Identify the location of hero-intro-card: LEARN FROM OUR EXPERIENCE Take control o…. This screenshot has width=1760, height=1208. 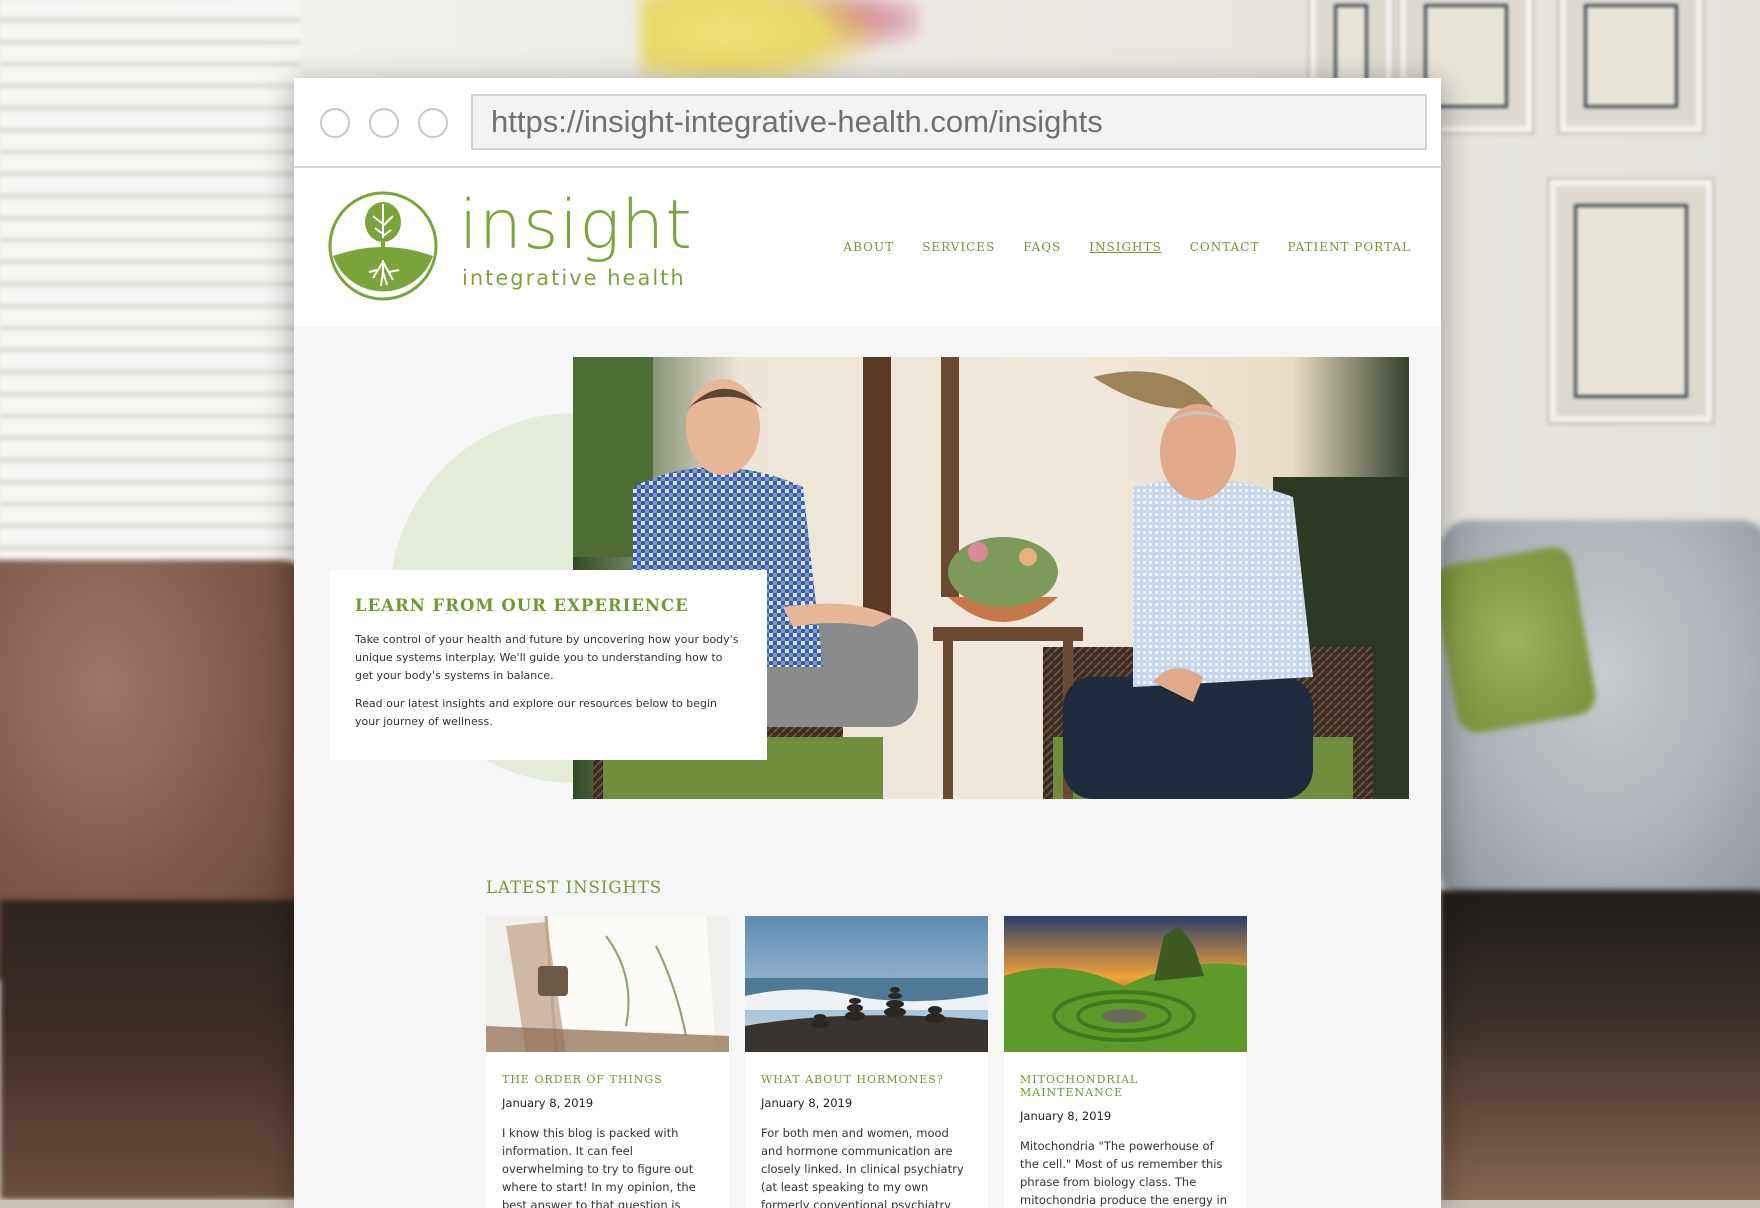
(548, 665).